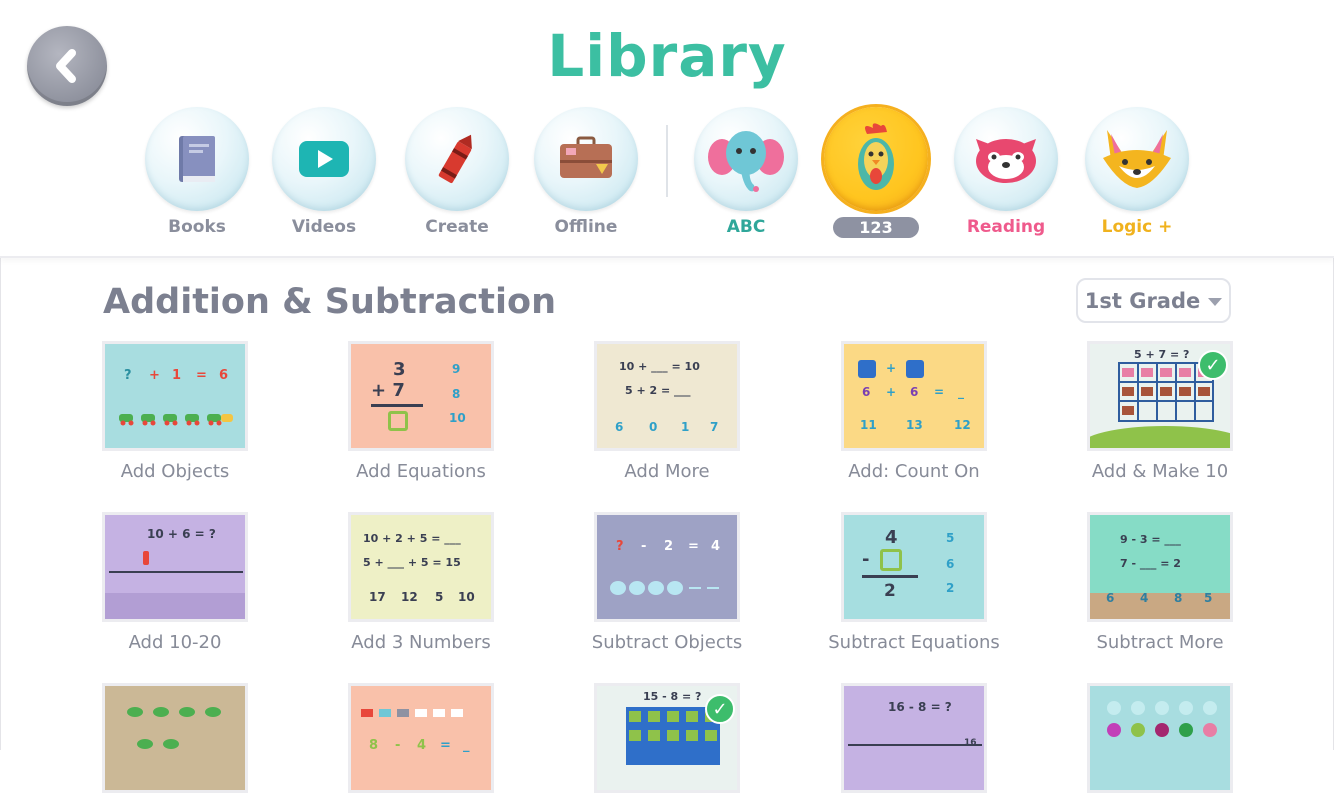 This screenshot has height=793, width=1334. What do you see at coordinates (1162, 354) in the screenshot?
I see `thumb-text: 5 + 7 = ?` at bounding box center [1162, 354].